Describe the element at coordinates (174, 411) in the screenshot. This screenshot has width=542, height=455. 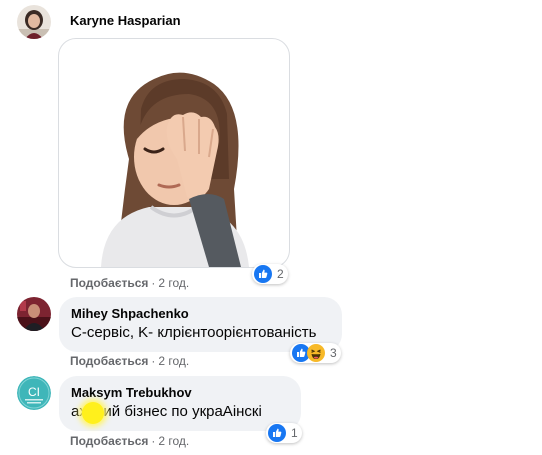
I see `comment-text-rest: нний бізнес по украАінскі` at that location.